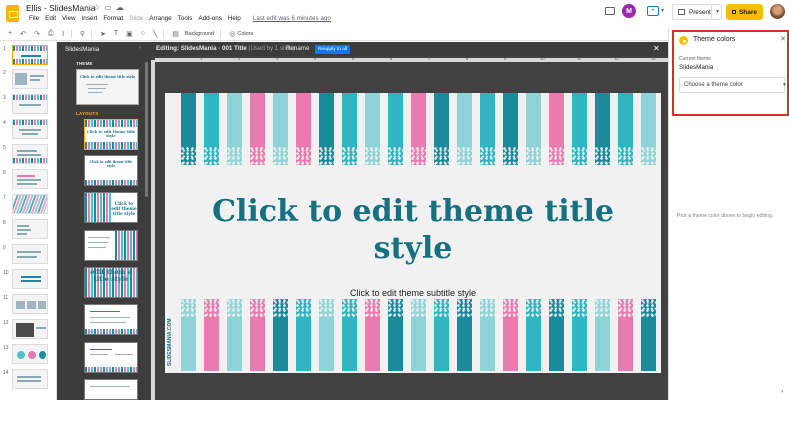  Describe the element at coordinates (610, 11) in the screenshot. I see `comment-history-icon` at that location.